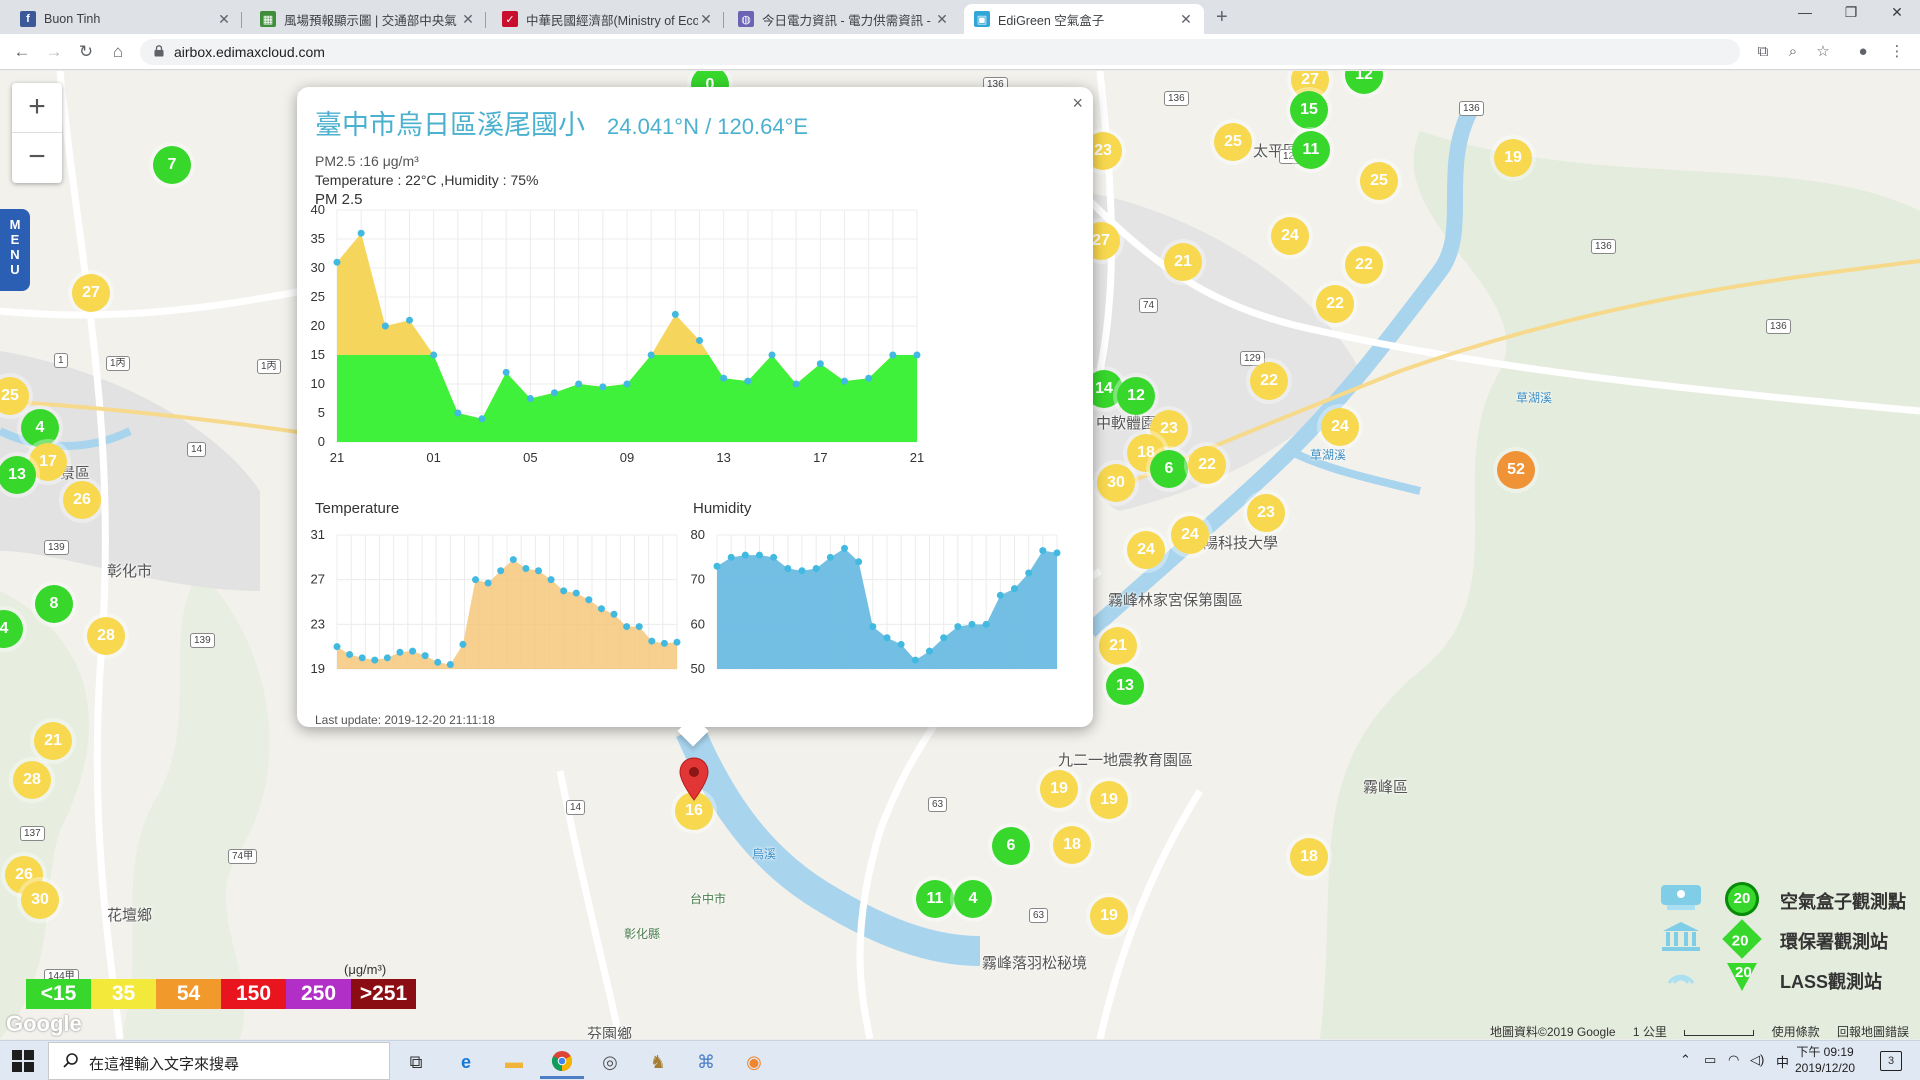  What do you see at coordinates (54, 604) in the screenshot?
I see `sensor-marker: 8` at bounding box center [54, 604].